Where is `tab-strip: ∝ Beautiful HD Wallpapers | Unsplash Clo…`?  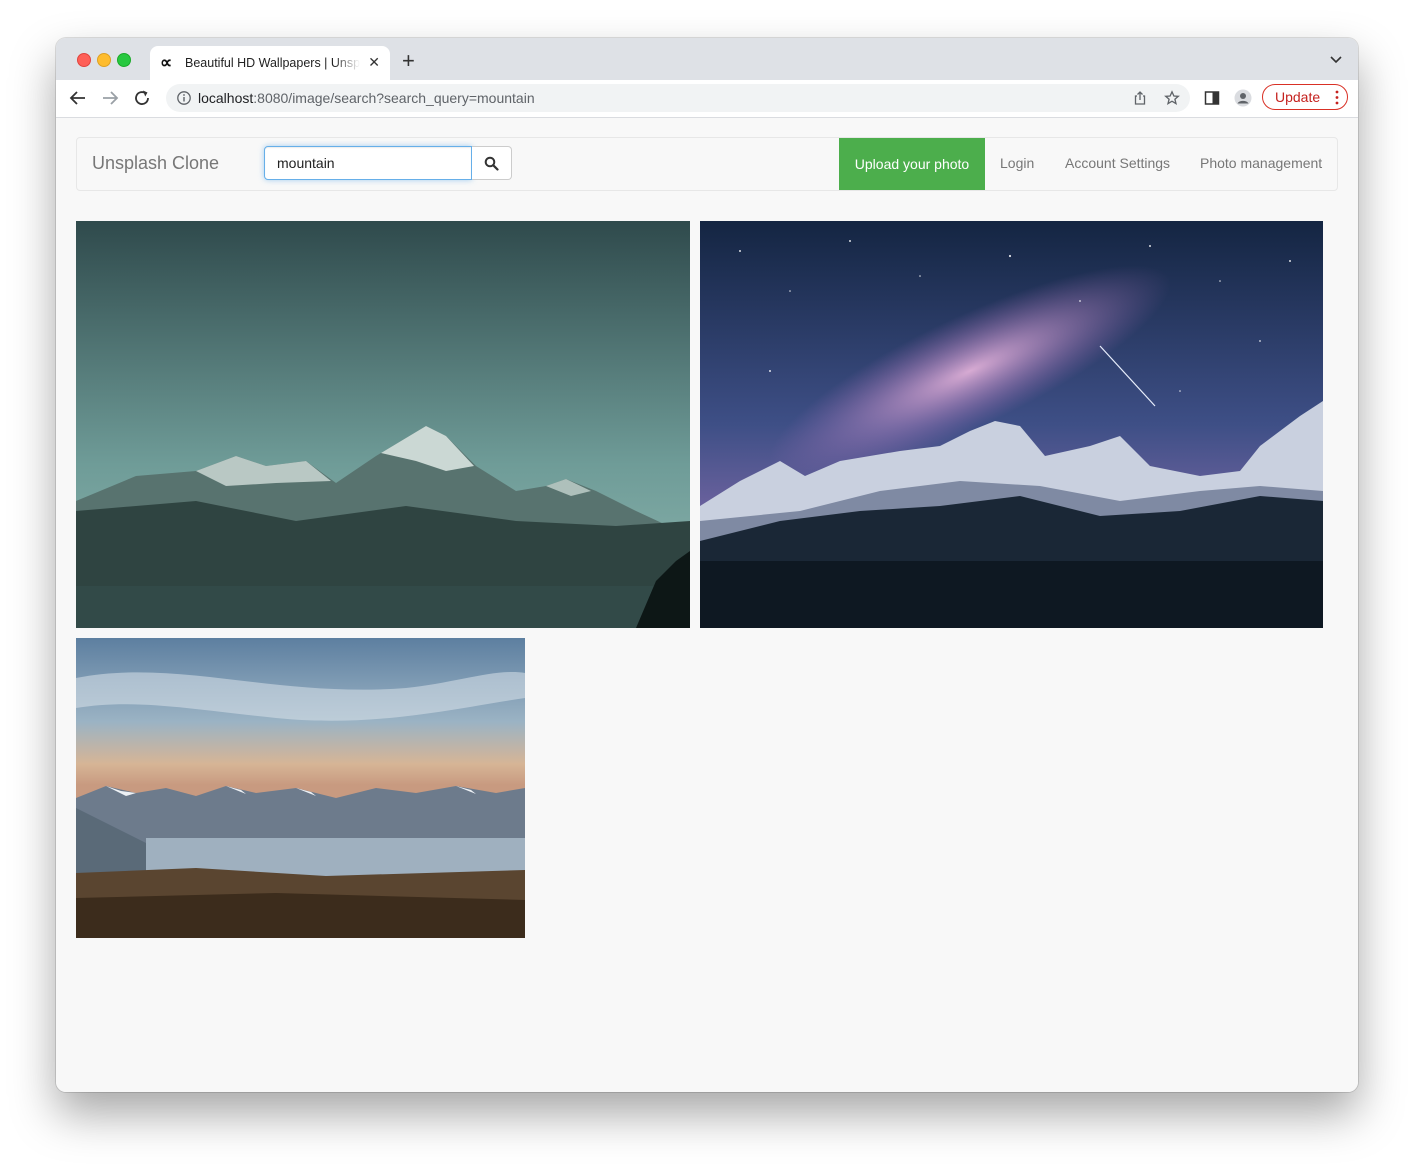 tab-strip: ∝ Beautiful HD Wallpapers | Unsplash Clo… is located at coordinates (707, 59).